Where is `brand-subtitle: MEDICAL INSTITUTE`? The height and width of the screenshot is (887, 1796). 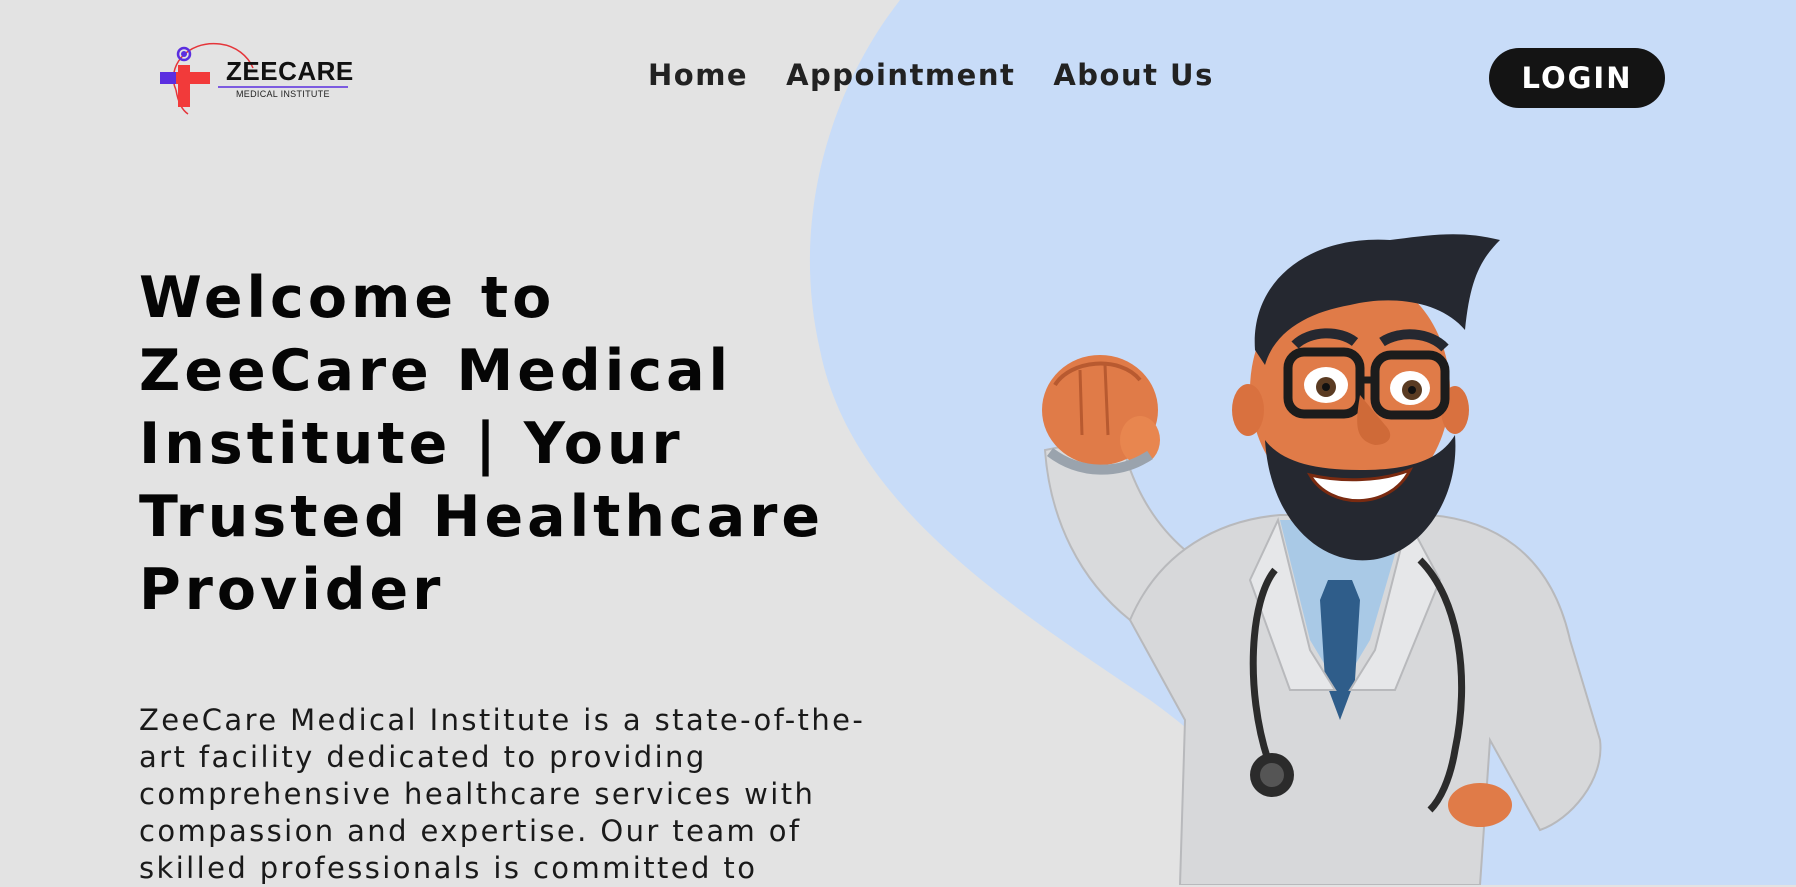 brand-subtitle: MEDICAL INSTITUTE is located at coordinates (283, 94).